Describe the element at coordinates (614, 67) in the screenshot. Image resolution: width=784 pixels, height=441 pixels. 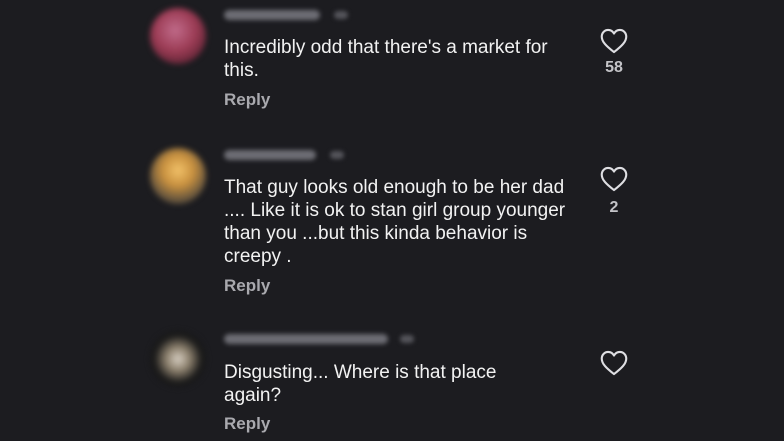
I see `like-count: 58` at that location.